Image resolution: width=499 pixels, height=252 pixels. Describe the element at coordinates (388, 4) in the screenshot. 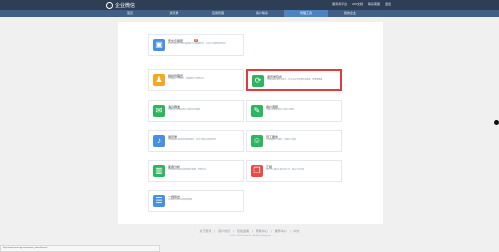

I see `link-logout: 退出` at that location.